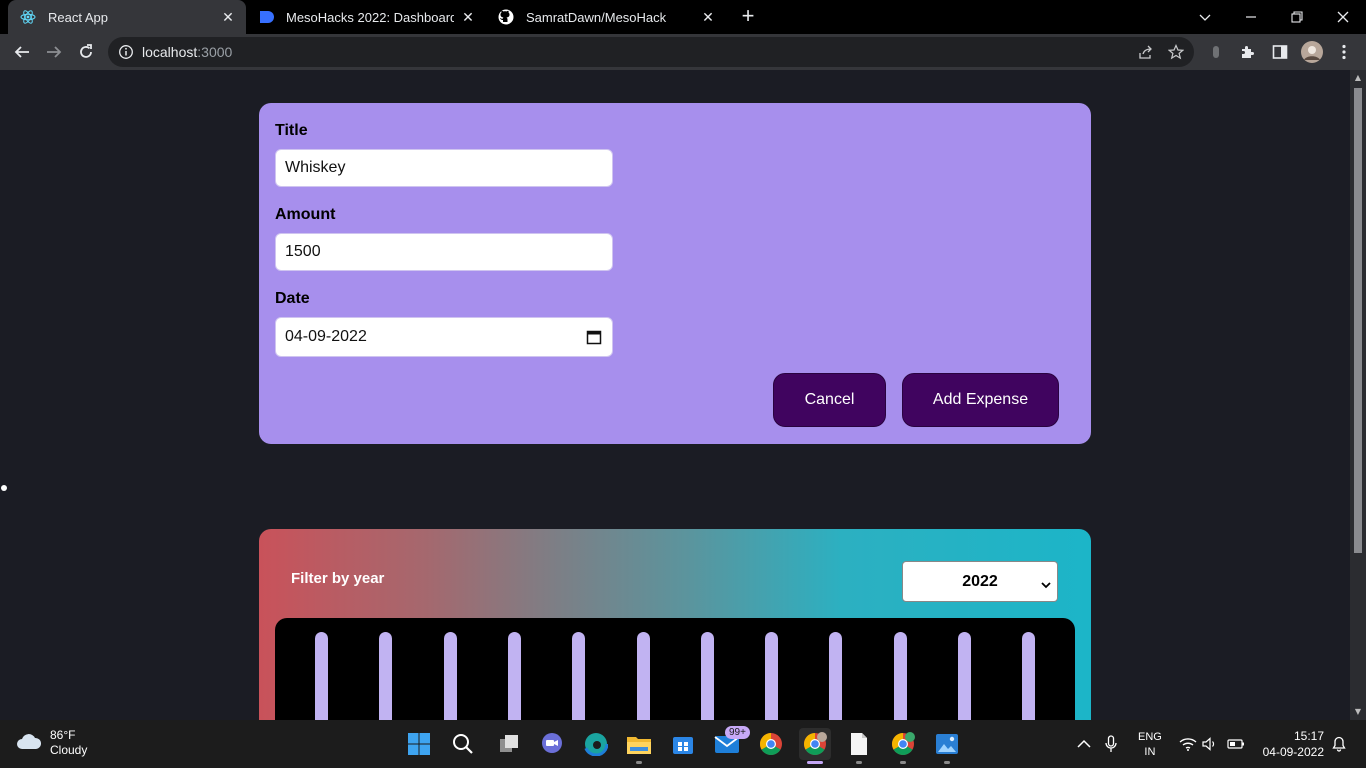  I want to click on forward-arrow-icon, so click(54, 52).